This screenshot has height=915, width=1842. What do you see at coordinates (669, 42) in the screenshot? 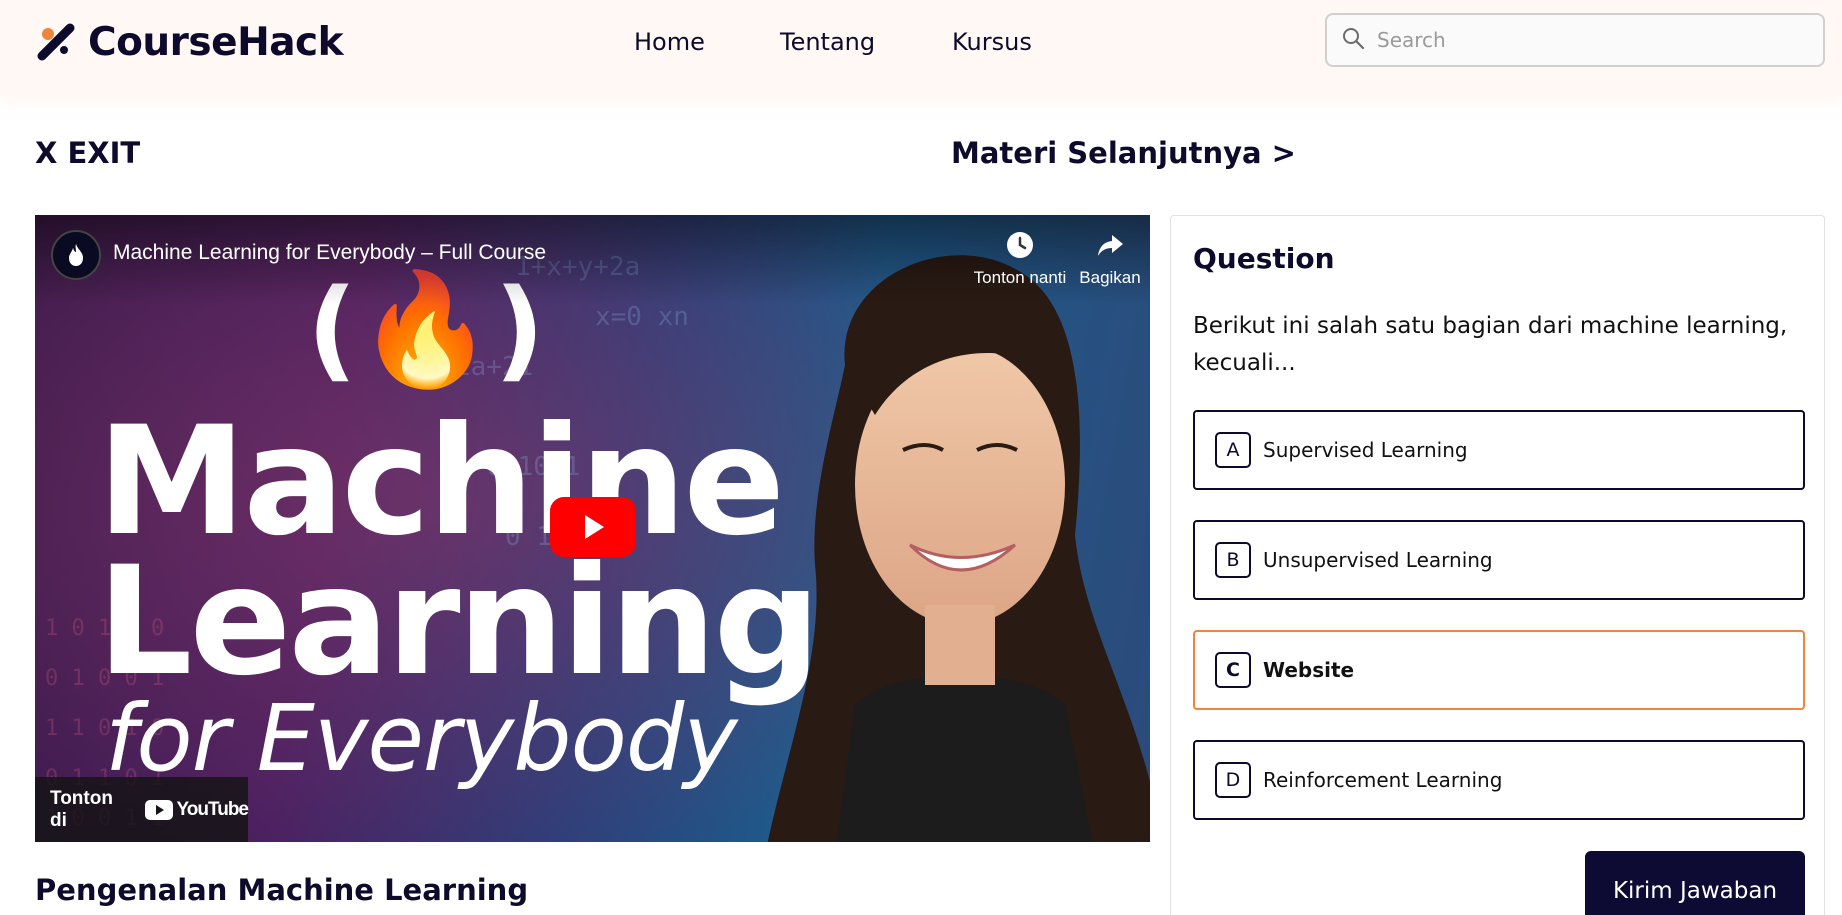
I see `nav-home: Home` at bounding box center [669, 42].